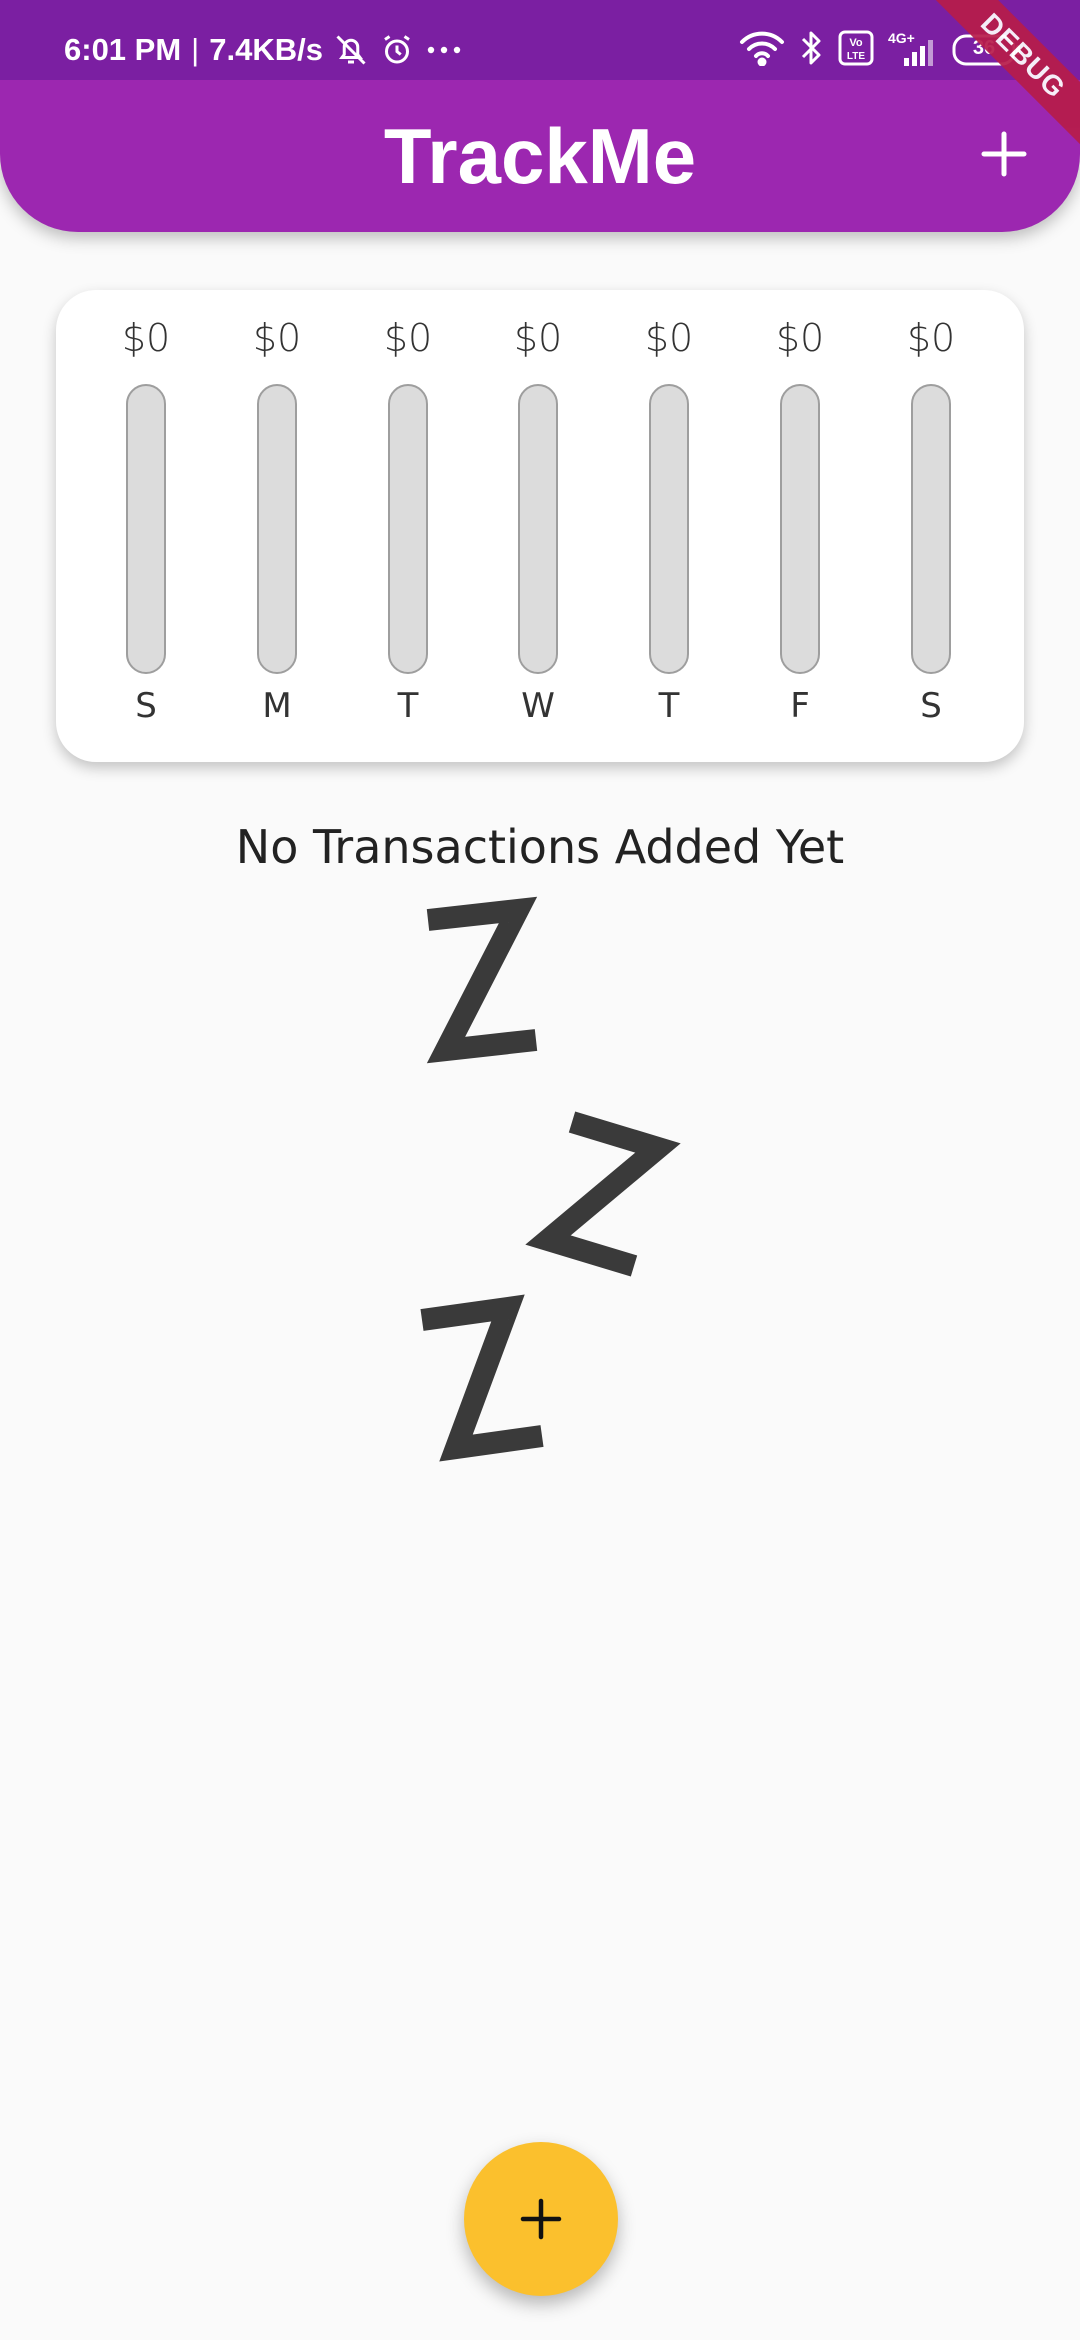  I want to click on sleeping-zzz-illustration, so click(550, 1179).